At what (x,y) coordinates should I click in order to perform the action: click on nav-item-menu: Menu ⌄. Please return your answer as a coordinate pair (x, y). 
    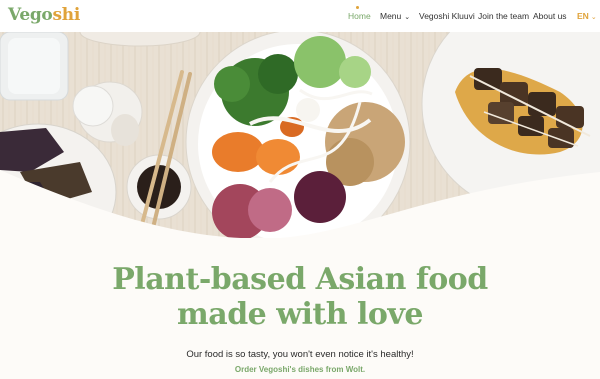
    Looking at the image, I should click on (395, 16).